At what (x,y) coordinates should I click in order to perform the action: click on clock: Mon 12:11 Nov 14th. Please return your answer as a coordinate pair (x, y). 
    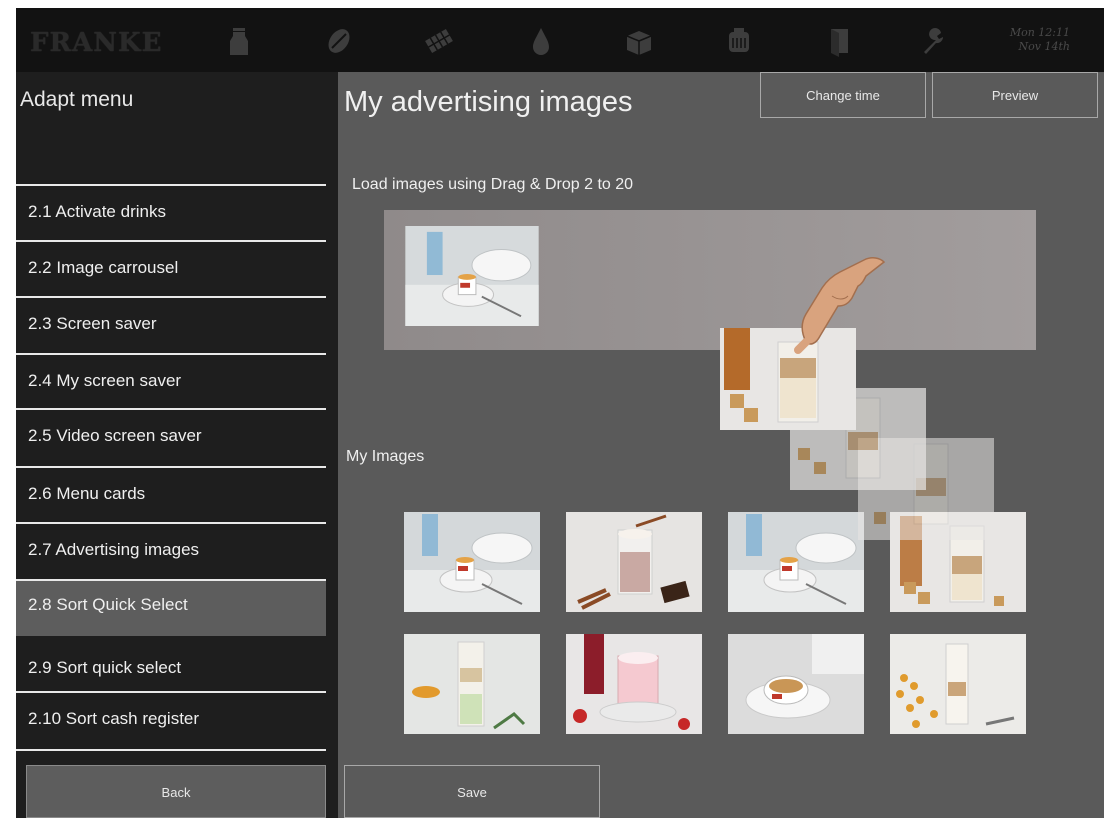
    Looking at the image, I should click on (1033, 40).